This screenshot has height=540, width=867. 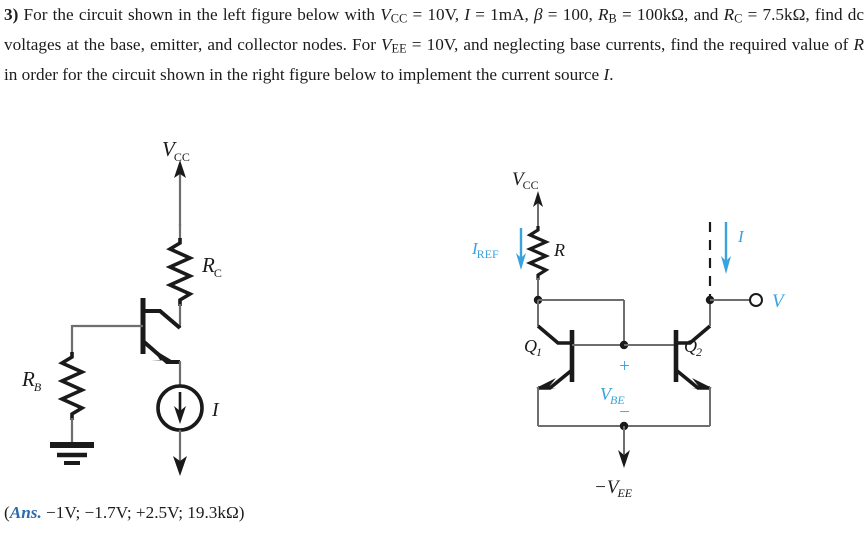 I want to click on answer-line: (Ans. −1V; −1.7V; +2.5V; 19.3kΩ), so click(x=124, y=513).